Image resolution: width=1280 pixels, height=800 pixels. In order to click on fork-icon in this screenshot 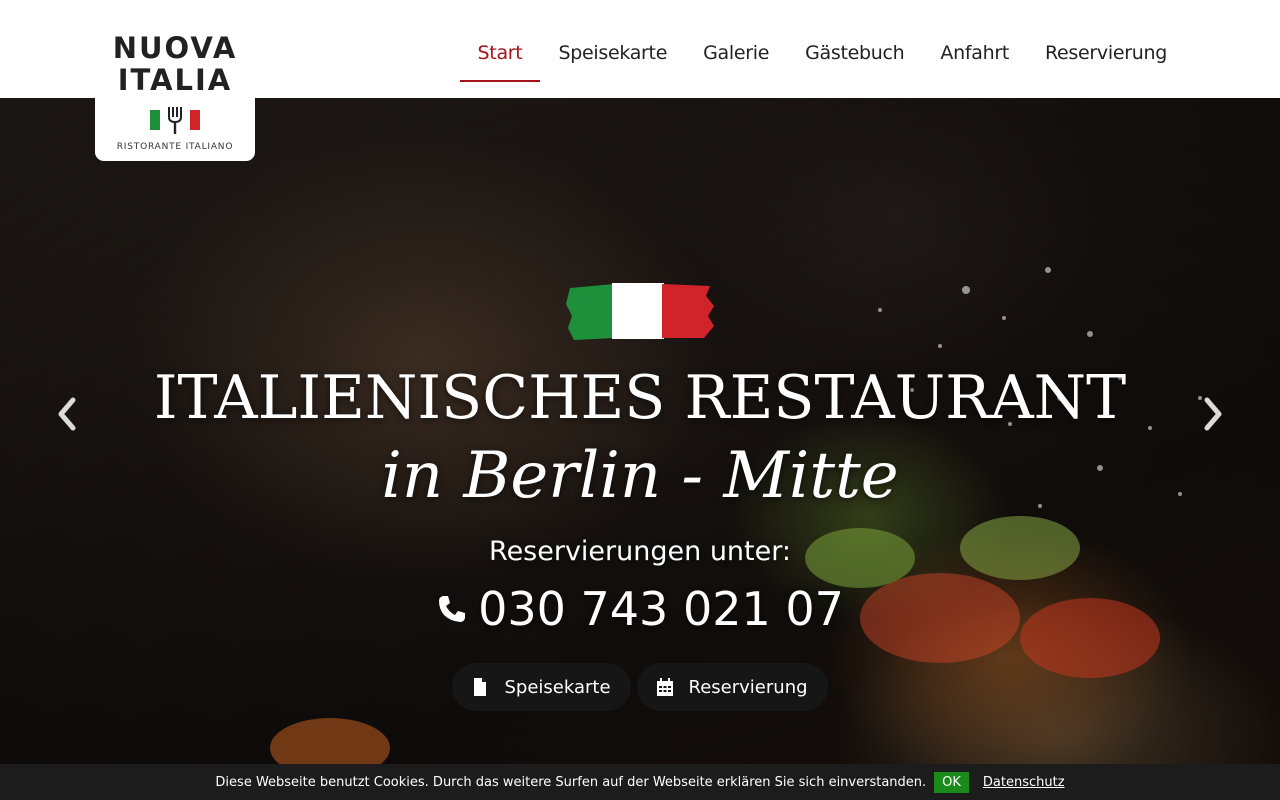, I will do `click(175, 120)`.